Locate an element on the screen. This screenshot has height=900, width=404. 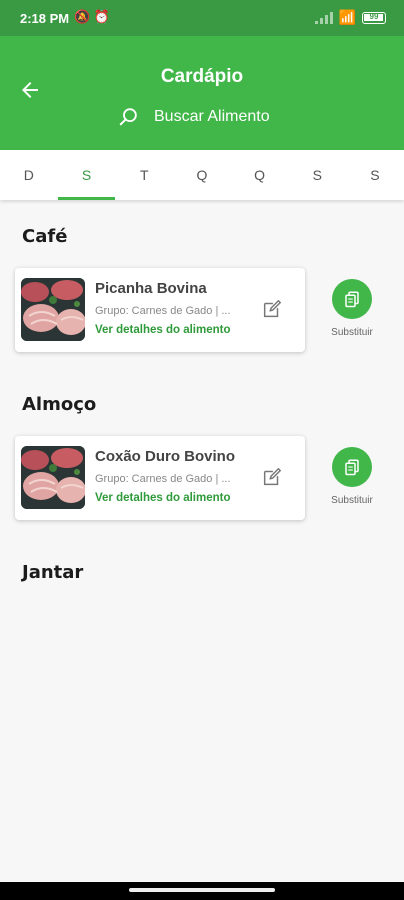
search-bar: Buscar Alimento is located at coordinates (194, 117).